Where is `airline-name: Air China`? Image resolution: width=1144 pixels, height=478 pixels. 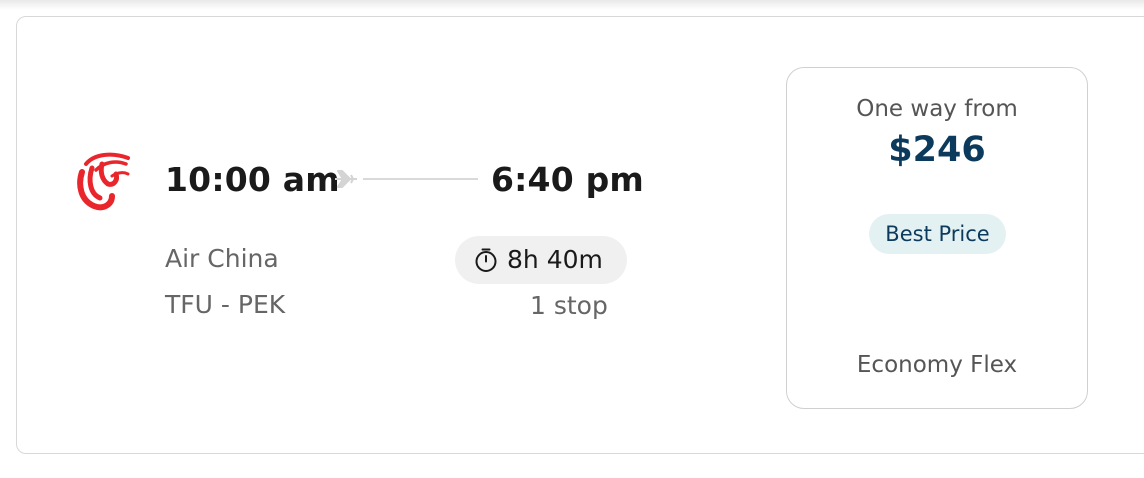
airline-name: Air China is located at coordinates (222, 258).